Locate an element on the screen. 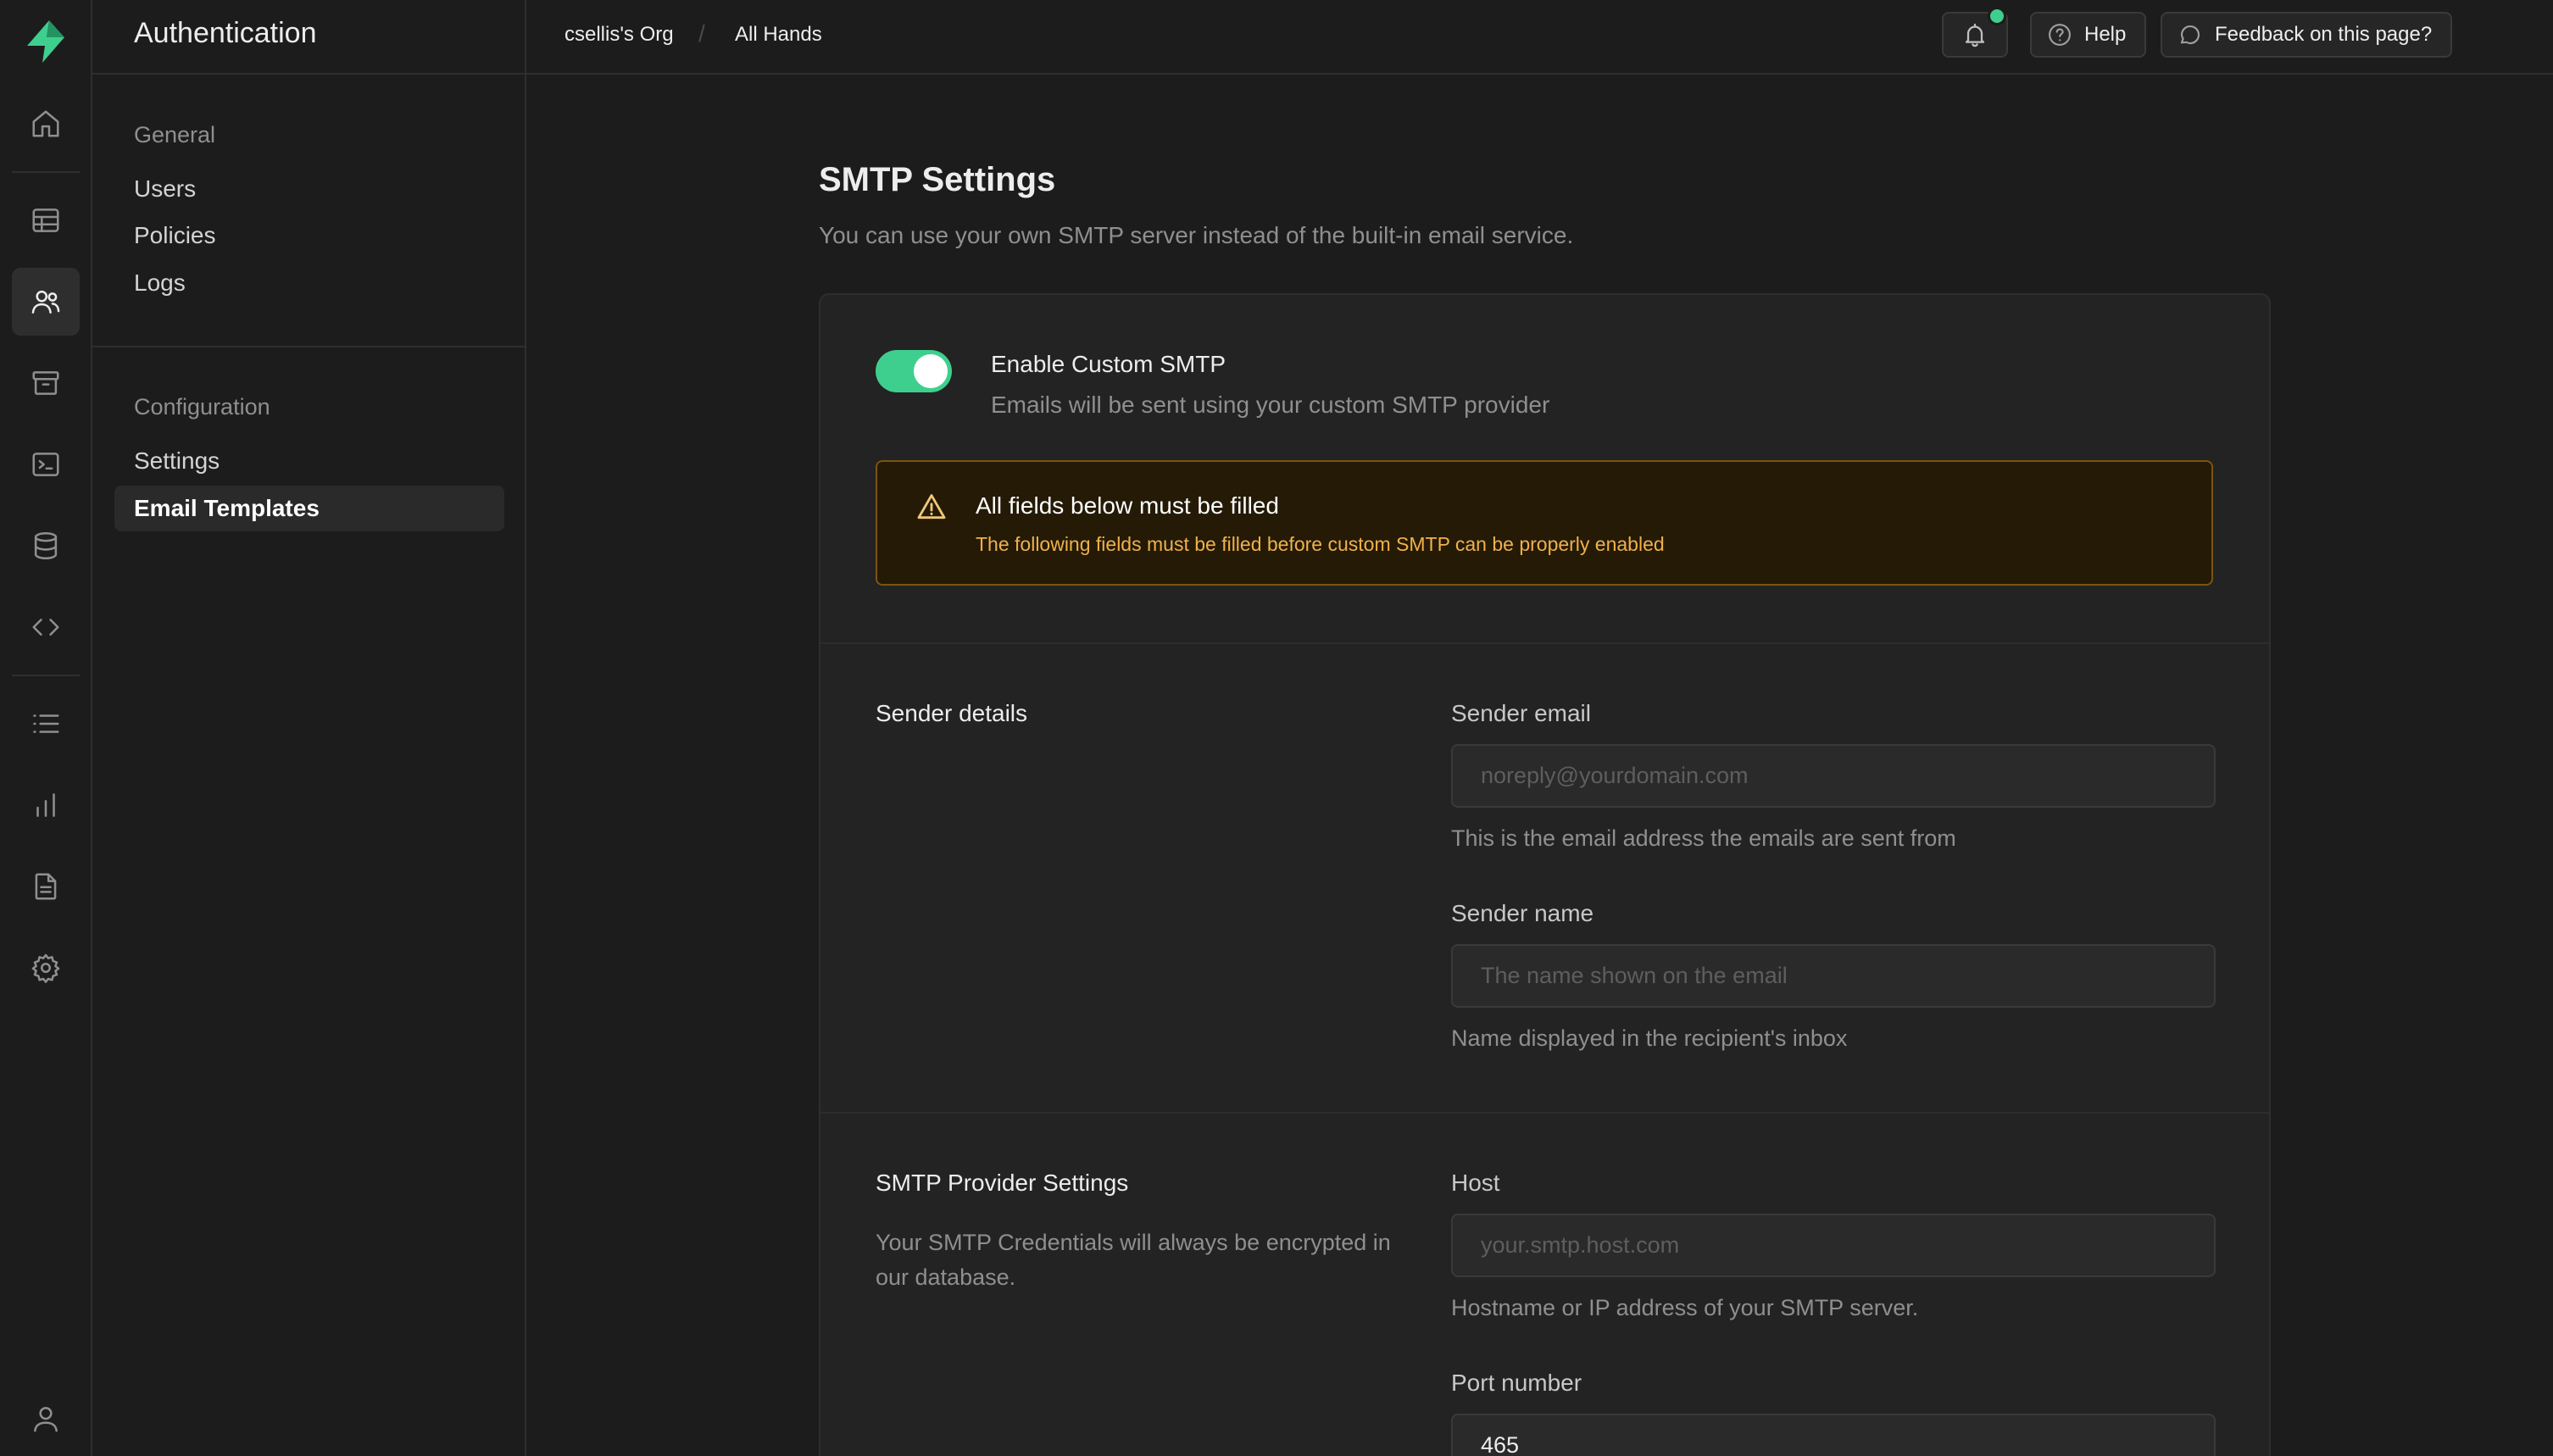  home-icon is located at coordinates (46, 124).